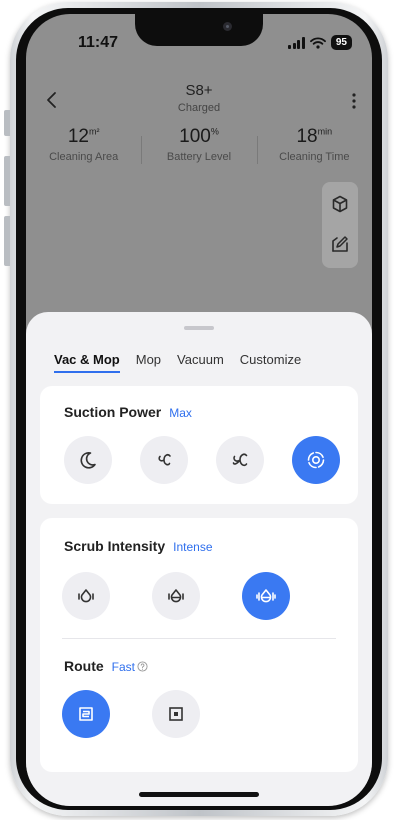 This screenshot has height=820, width=398. Describe the element at coordinates (199, 794) in the screenshot. I see `home-indicator` at that location.